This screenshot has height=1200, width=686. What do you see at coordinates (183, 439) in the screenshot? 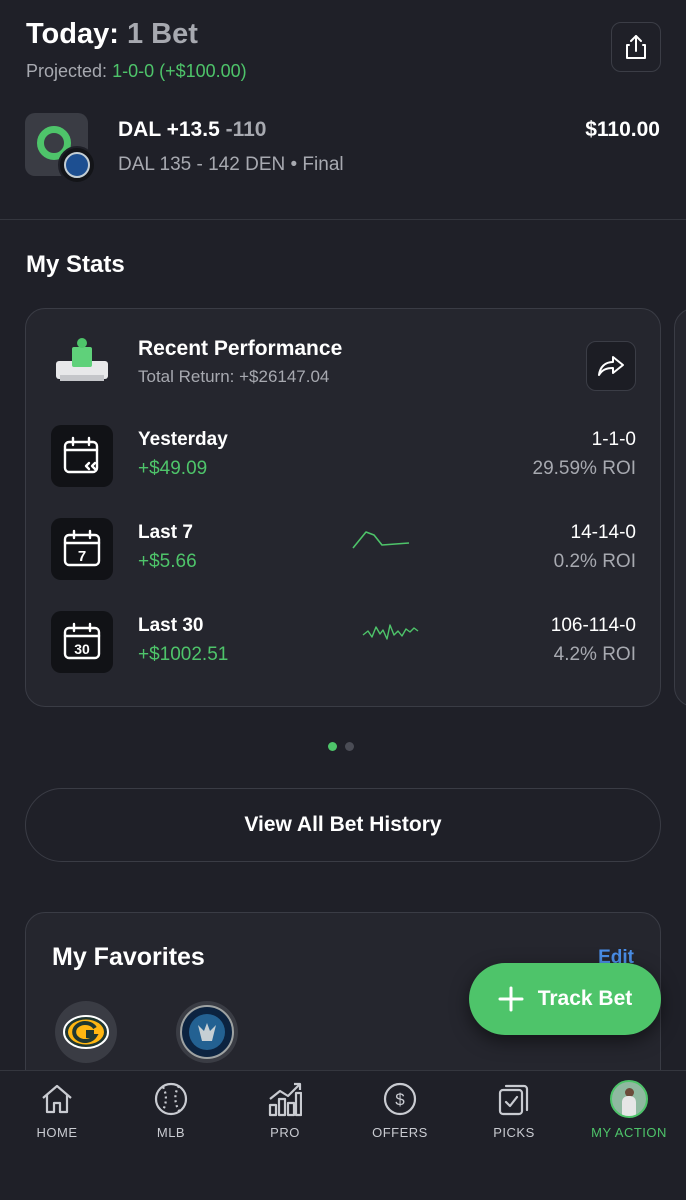
I see `stat-label: Yesterday` at bounding box center [183, 439].